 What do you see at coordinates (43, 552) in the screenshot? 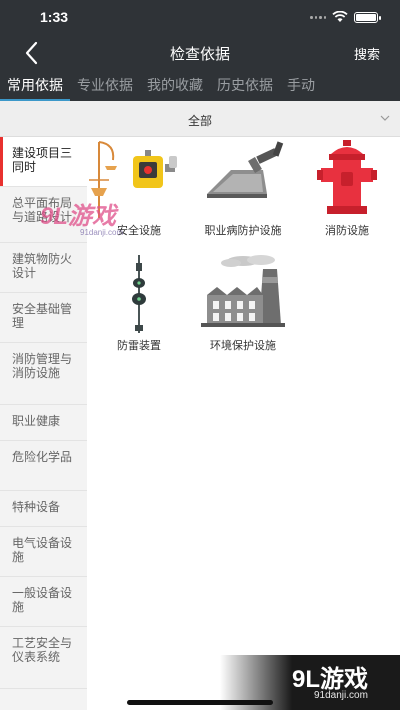
I see `sidebar-item: 电气设备设施` at bounding box center [43, 552].